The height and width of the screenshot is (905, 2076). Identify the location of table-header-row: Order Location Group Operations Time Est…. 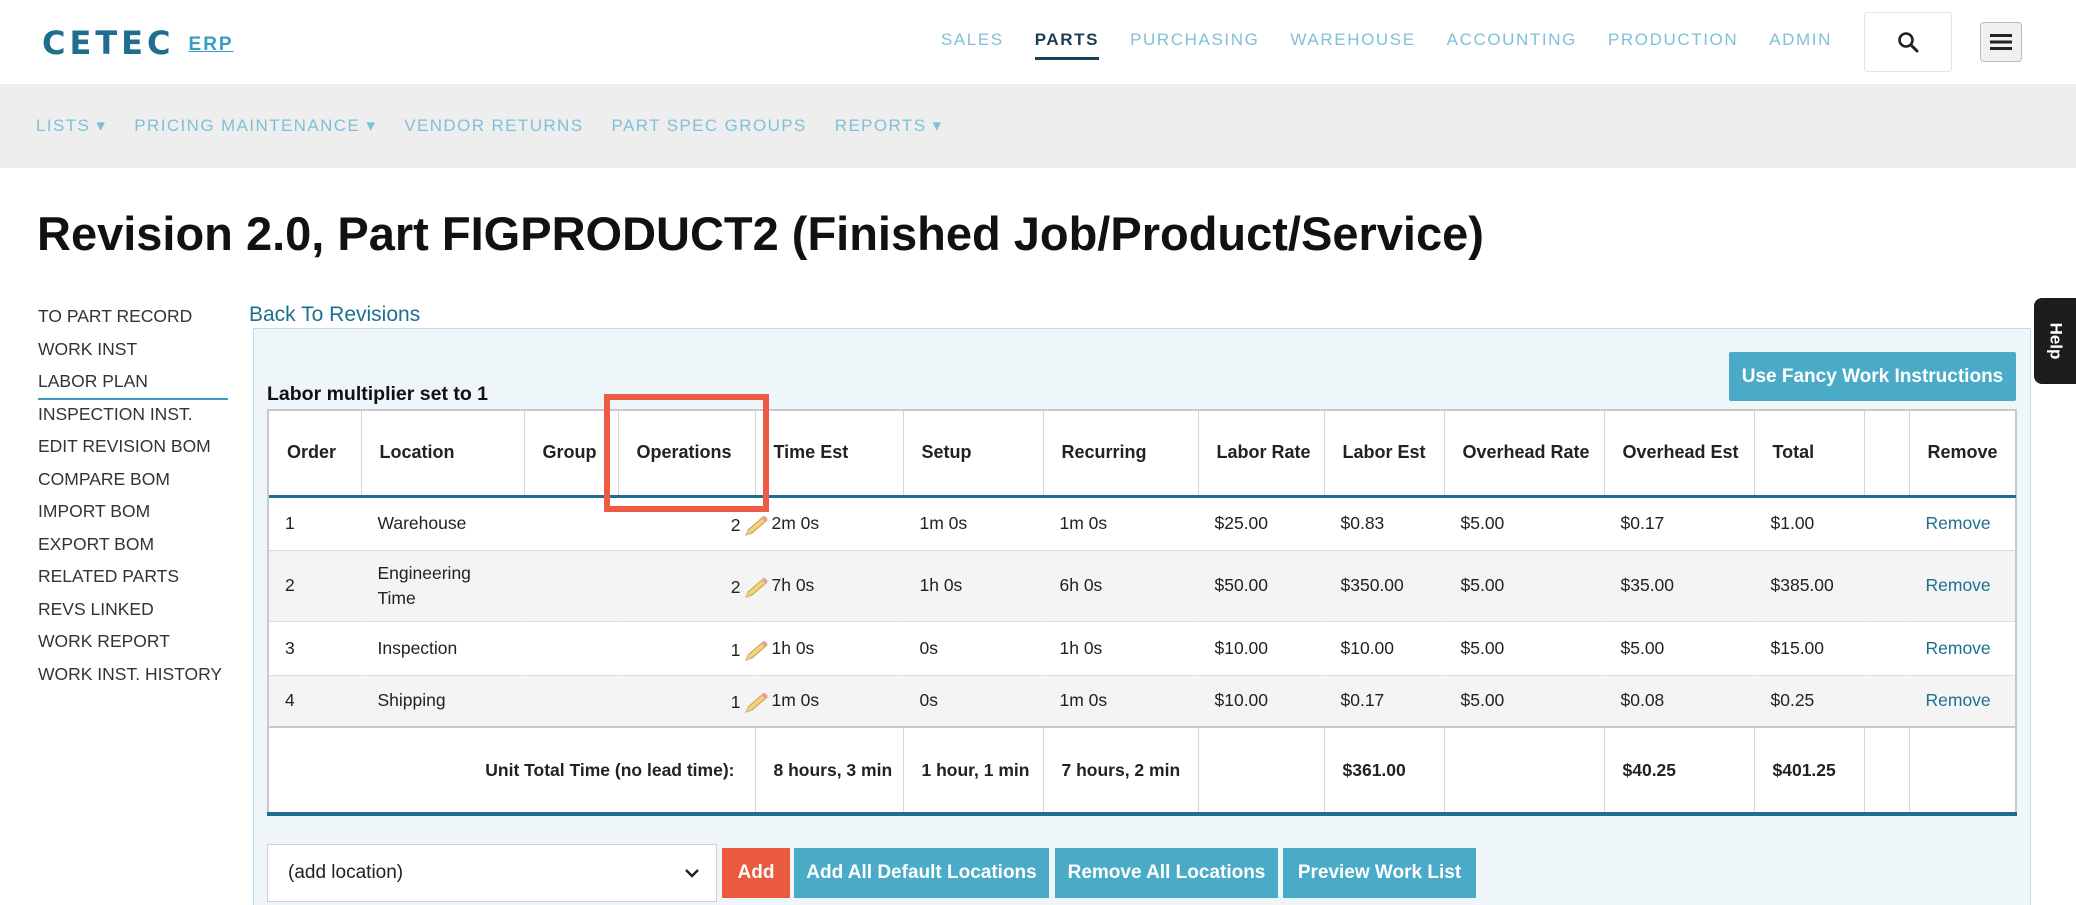
(1142, 454).